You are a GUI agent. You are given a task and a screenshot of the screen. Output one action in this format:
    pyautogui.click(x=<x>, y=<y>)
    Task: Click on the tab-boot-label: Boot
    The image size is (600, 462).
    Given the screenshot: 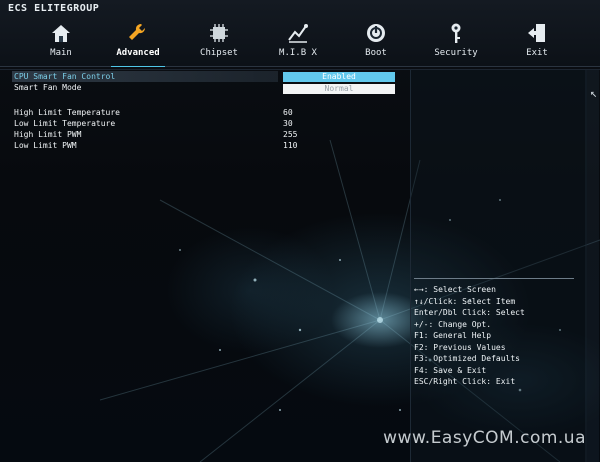 What is the action you would take?
    pyautogui.click(x=376, y=53)
    